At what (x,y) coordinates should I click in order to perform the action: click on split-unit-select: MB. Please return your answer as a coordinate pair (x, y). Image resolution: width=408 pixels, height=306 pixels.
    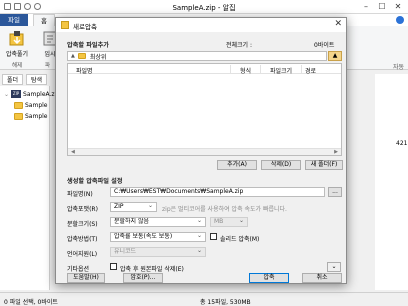
    Looking at the image, I should click on (229, 222).